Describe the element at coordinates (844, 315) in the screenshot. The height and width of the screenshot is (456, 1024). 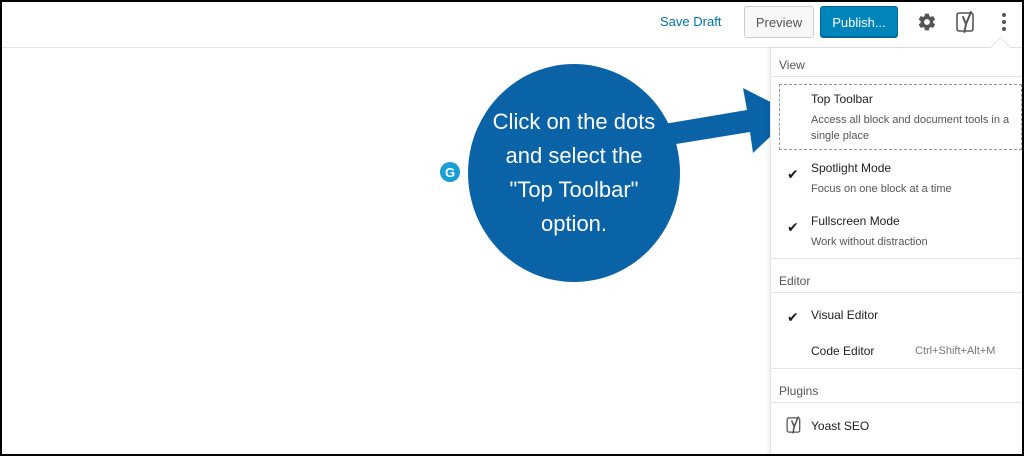
I see `visual-editor-label: Visual Editor` at that location.